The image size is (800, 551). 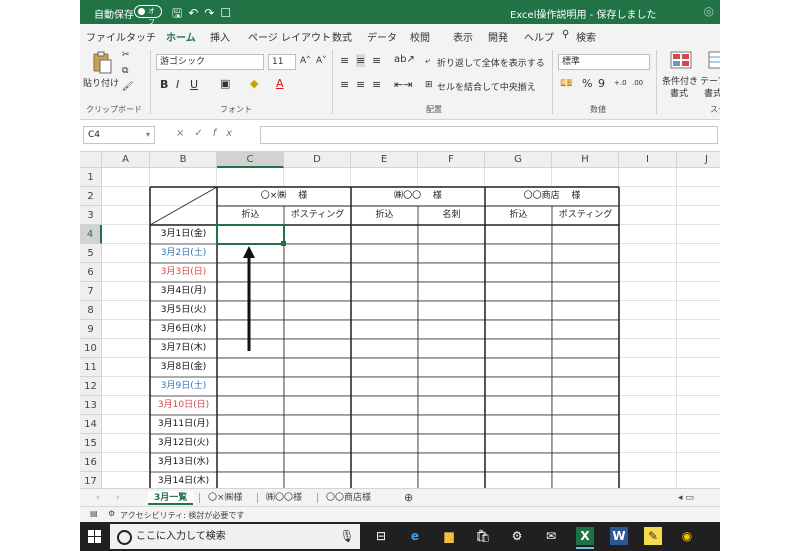 What do you see at coordinates (126, 462) in the screenshot?
I see `cell-A16` at bounding box center [126, 462].